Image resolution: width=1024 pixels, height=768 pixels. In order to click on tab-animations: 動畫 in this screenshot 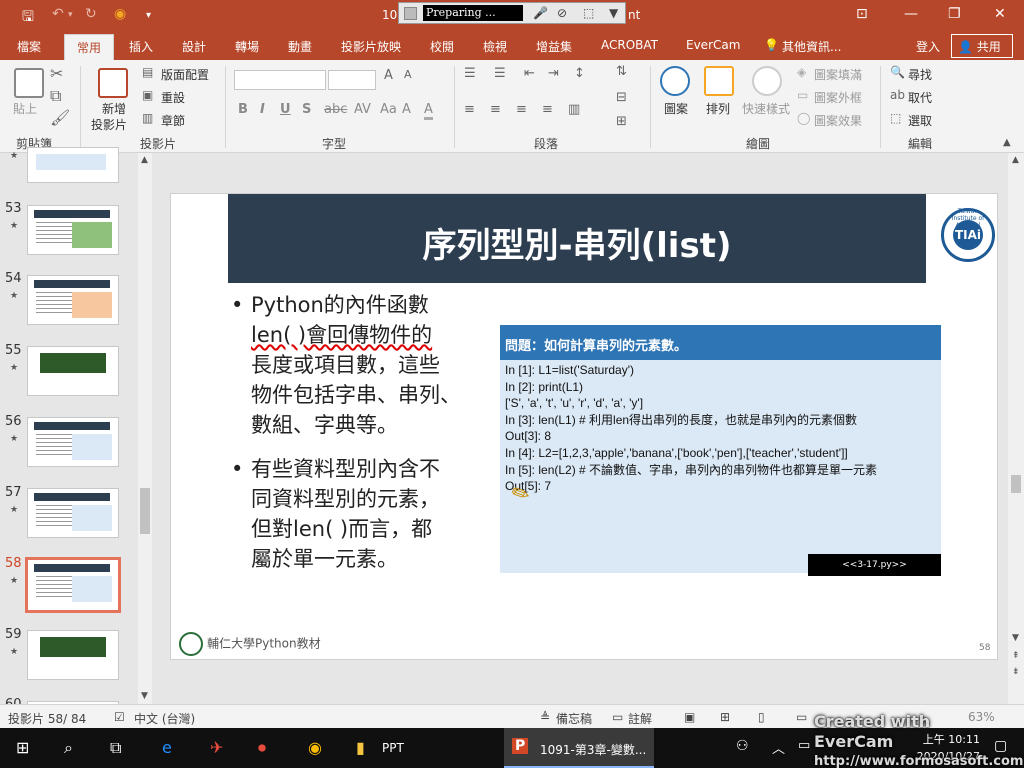, I will do `click(300, 46)`.